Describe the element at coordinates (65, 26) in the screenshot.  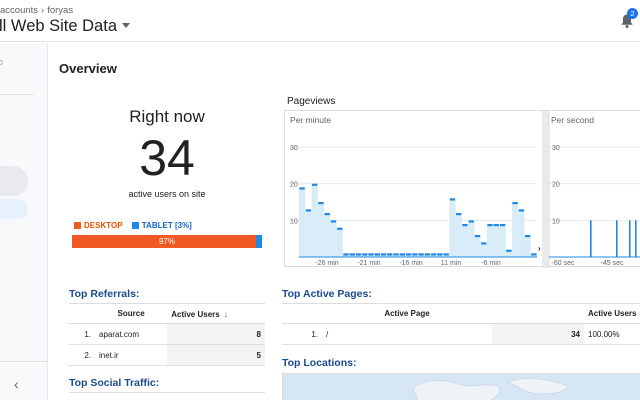
I see `view-selector: ll Web Site Data` at that location.